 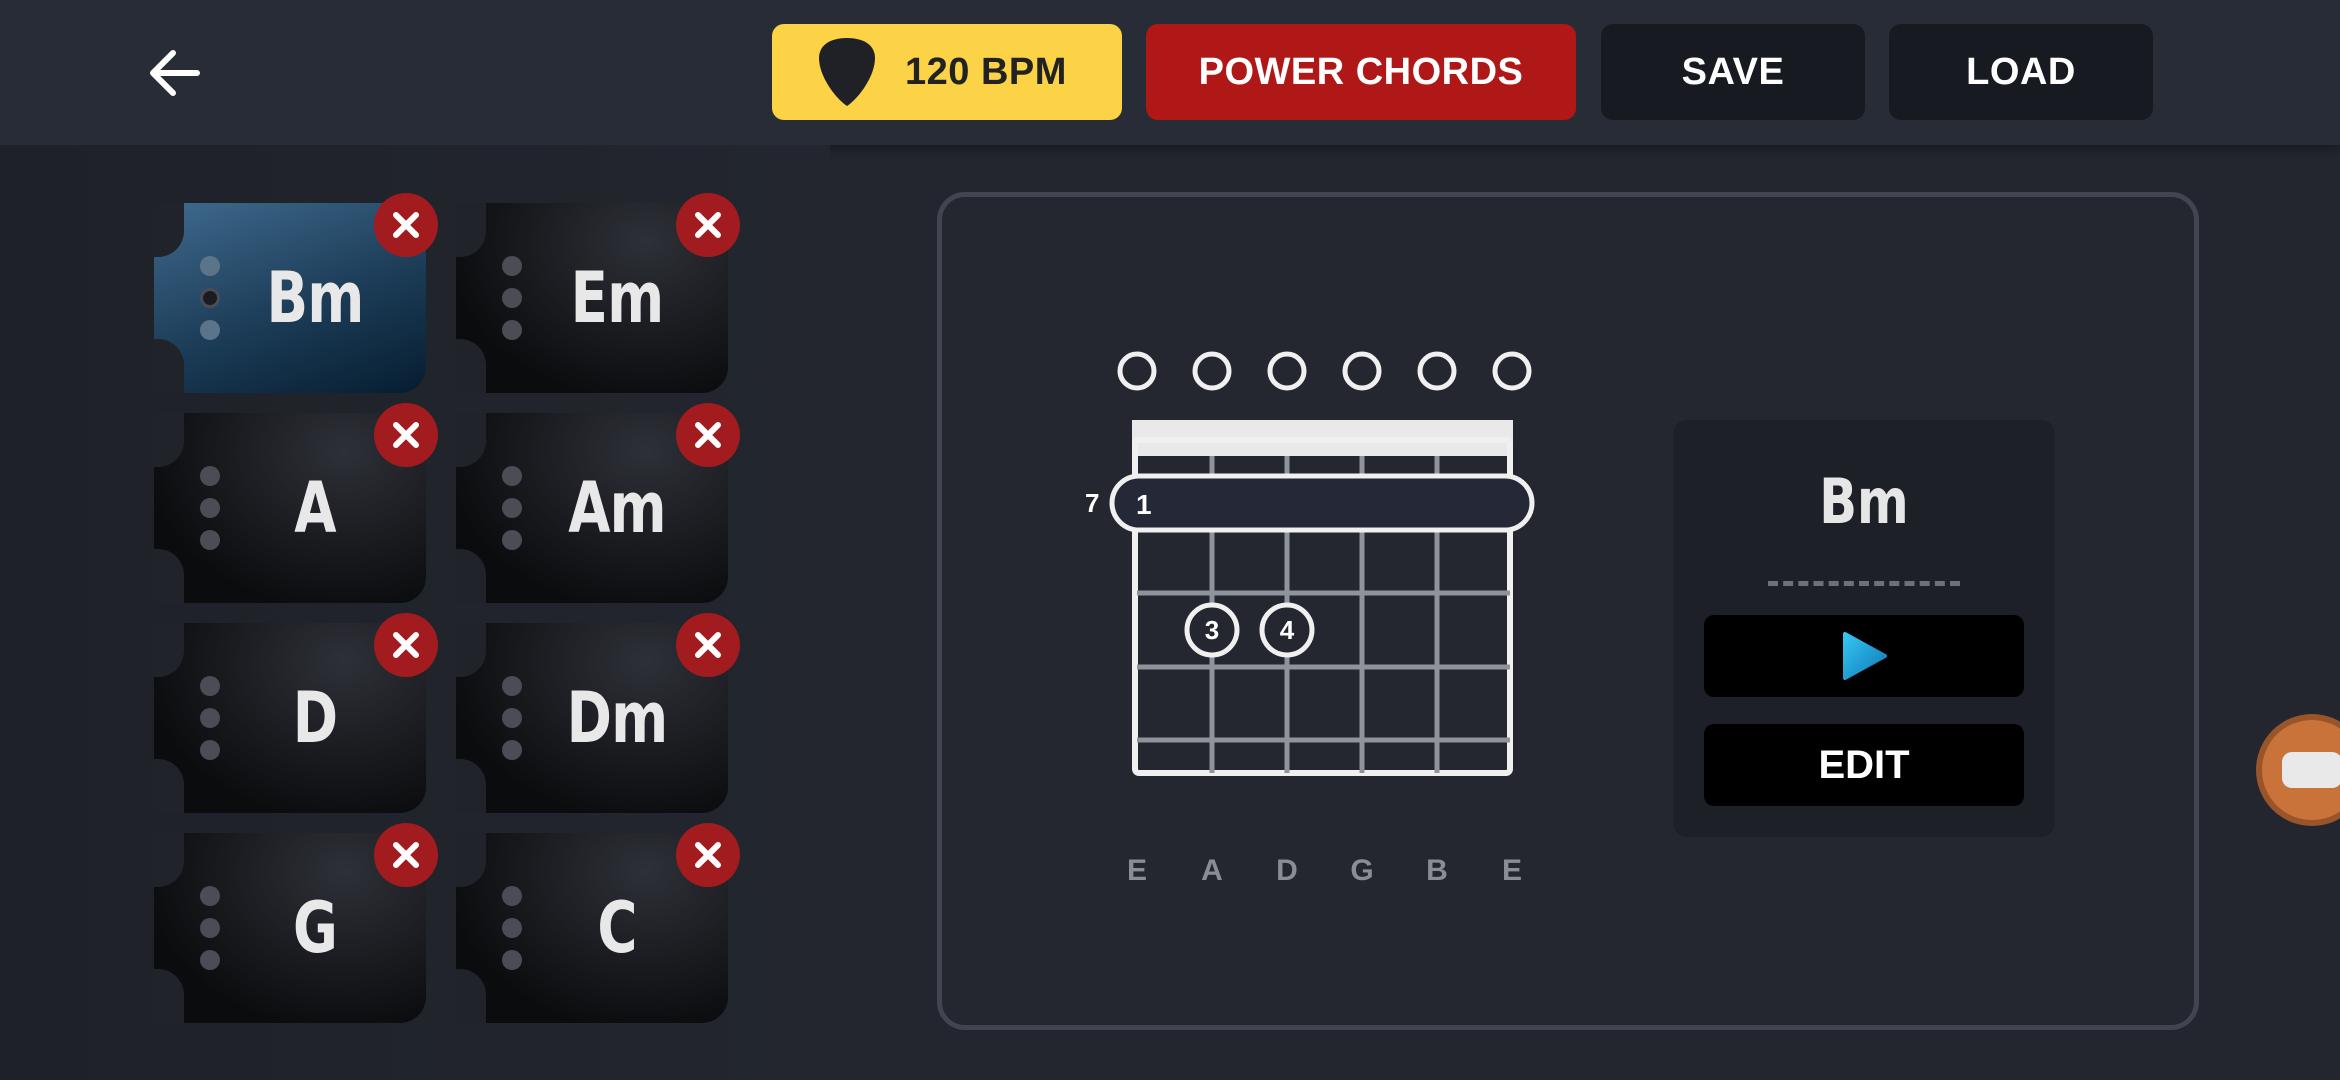 What do you see at coordinates (1212, 870) in the screenshot?
I see `string-name-label: A` at bounding box center [1212, 870].